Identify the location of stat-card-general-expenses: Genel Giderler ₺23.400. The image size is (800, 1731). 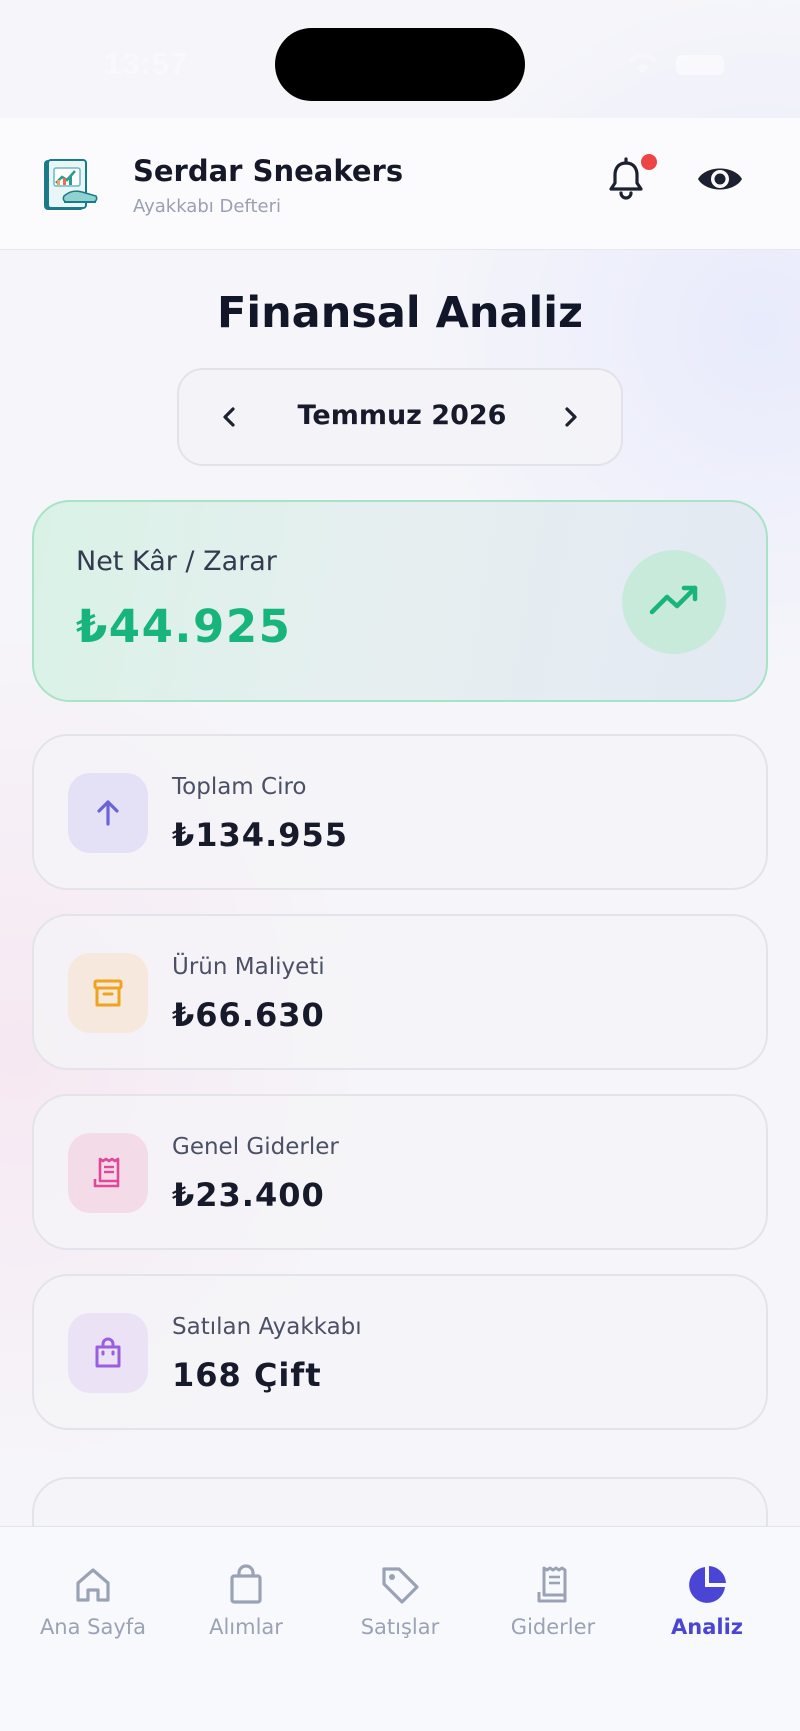
(400, 1172).